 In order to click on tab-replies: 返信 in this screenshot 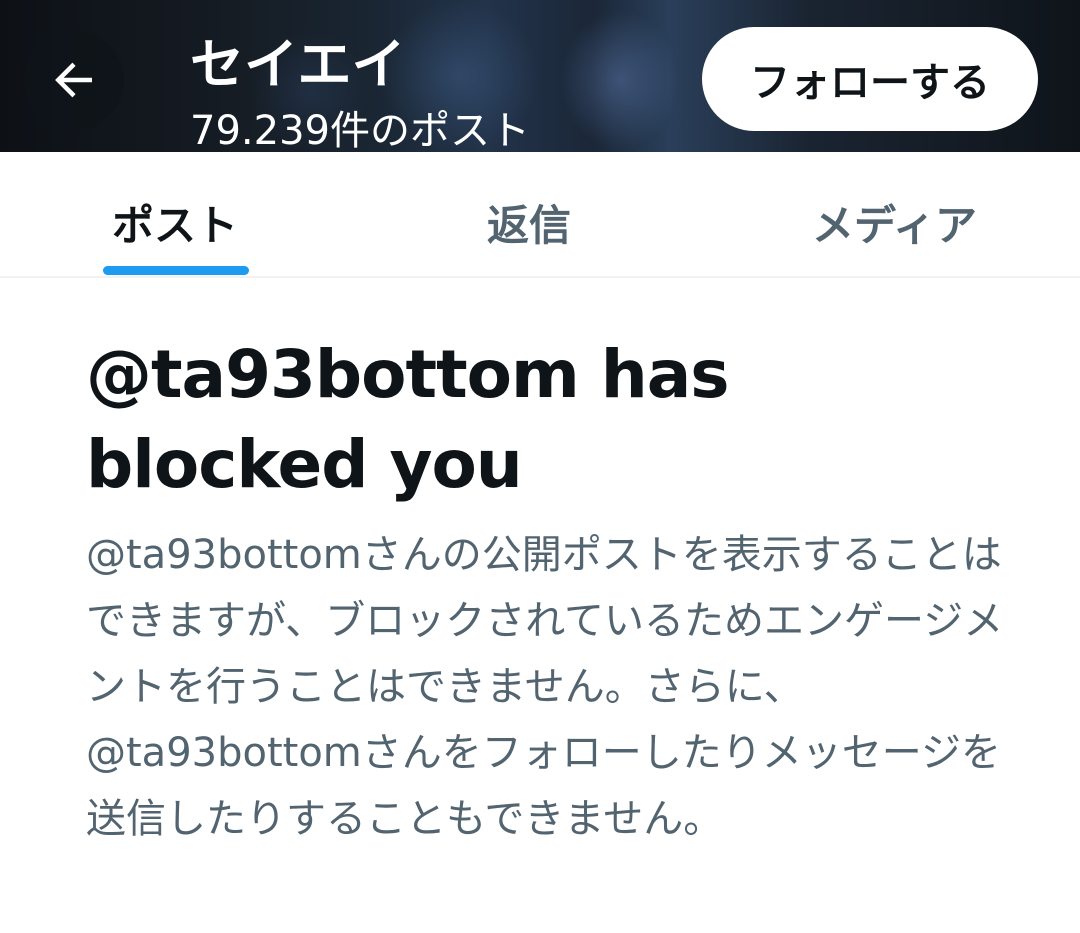, I will do `click(529, 222)`.